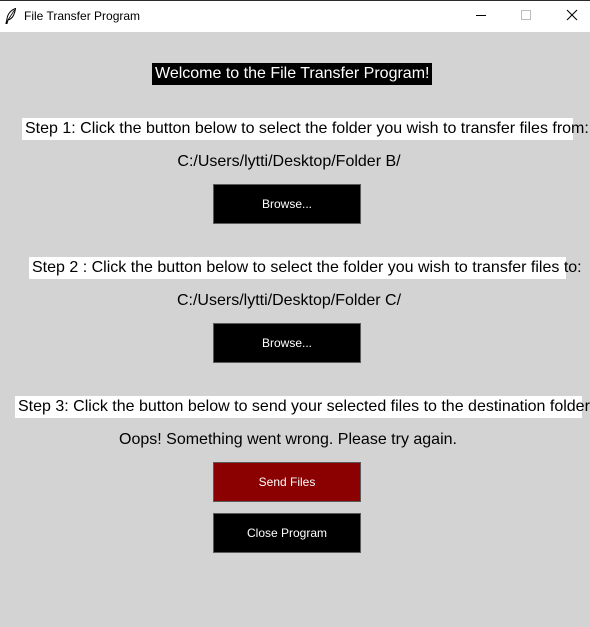 This screenshot has height=627, width=590. I want to click on maximize-icon, so click(526, 17).